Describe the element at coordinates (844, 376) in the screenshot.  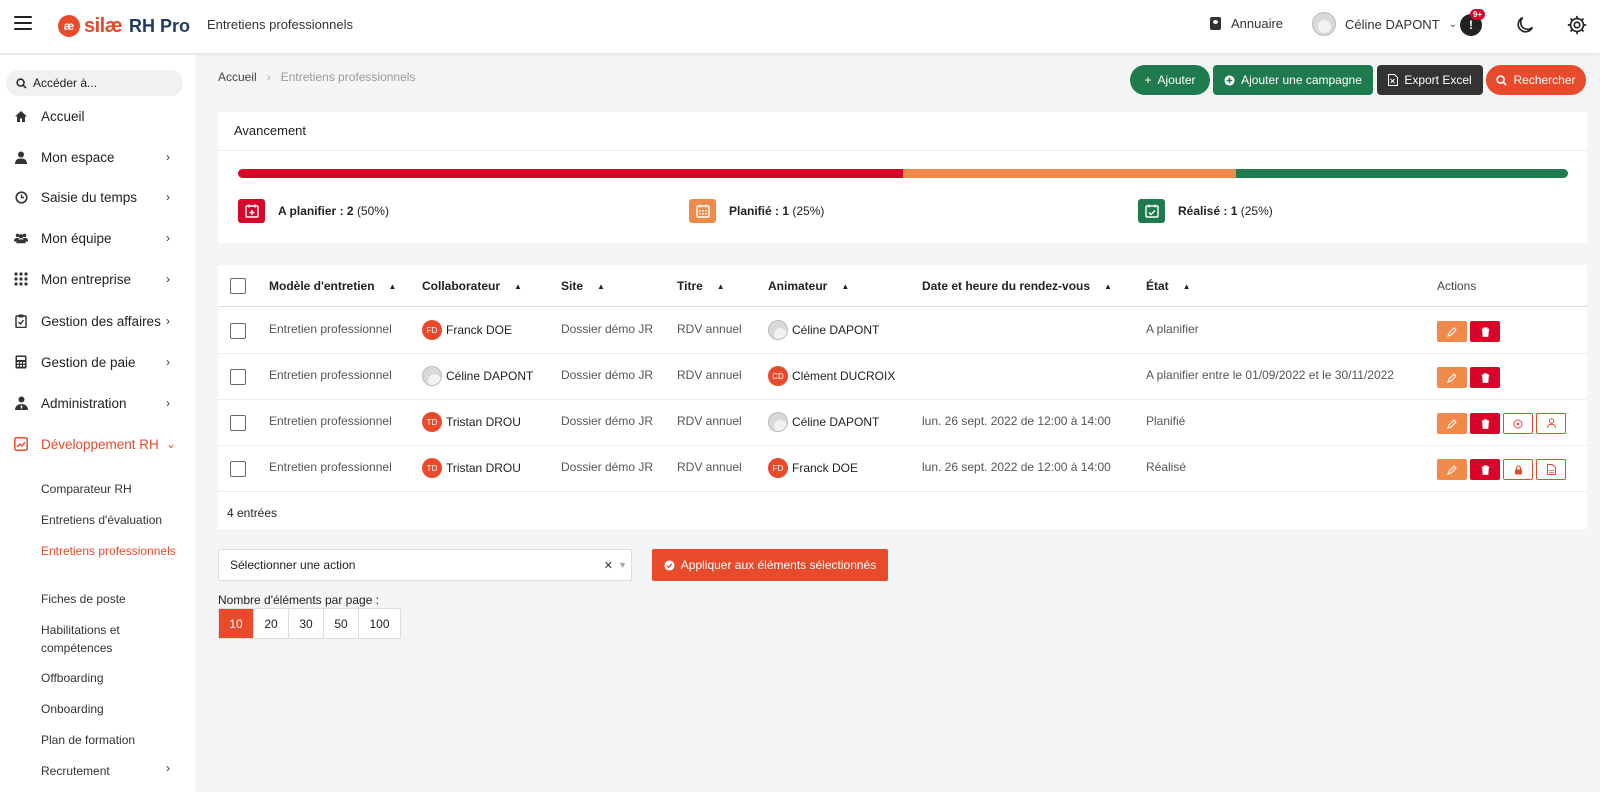
I see `host-name: Clément DUCROIX` at that location.